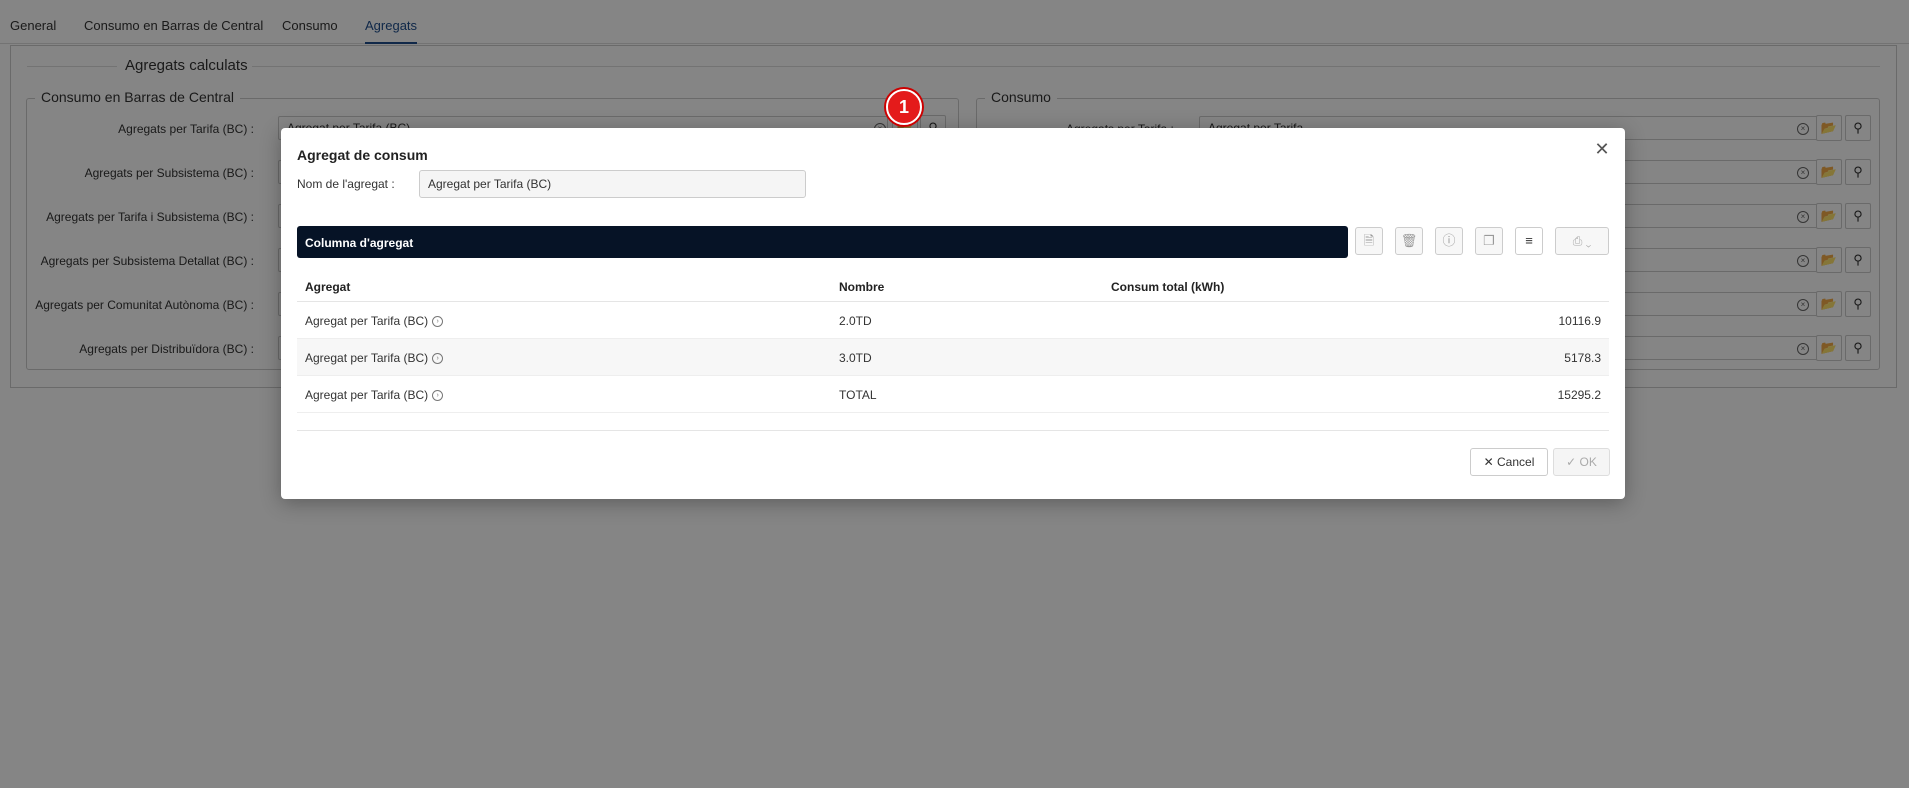 This screenshot has width=1909, height=788. Describe the element at coordinates (861, 287) in the screenshot. I see `column-header-nombre: Nombre` at that location.